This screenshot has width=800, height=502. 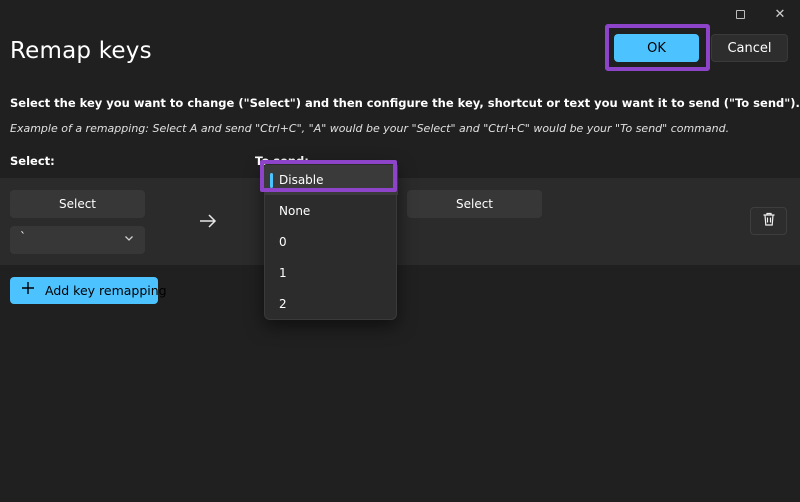 I want to click on cancel-button: Cancel, so click(x=749, y=48).